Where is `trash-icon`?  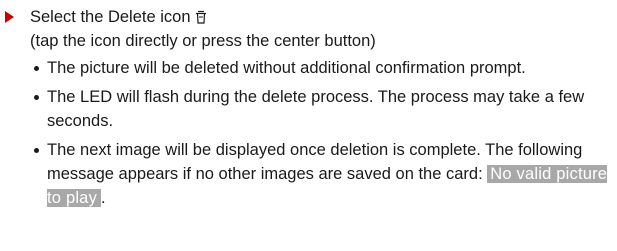 trash-icon is located at coordinates (201, 17).